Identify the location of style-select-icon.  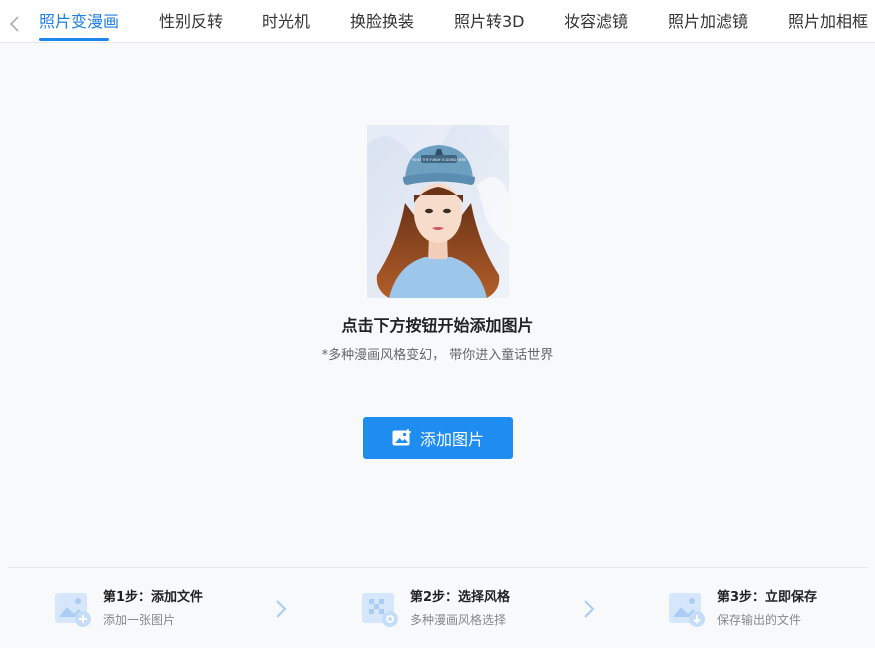
(380, 610).